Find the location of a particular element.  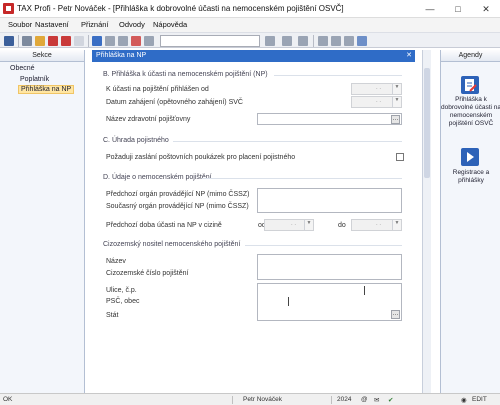

status-ok: OK is located at coordinates (8, 399).